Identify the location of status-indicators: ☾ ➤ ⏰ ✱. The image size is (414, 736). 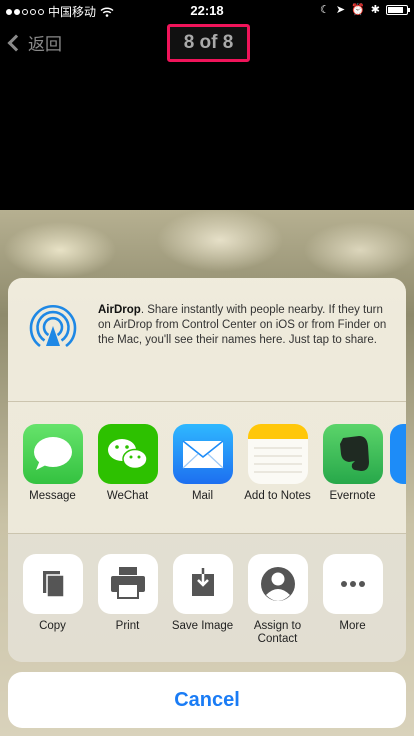
(364, 9).